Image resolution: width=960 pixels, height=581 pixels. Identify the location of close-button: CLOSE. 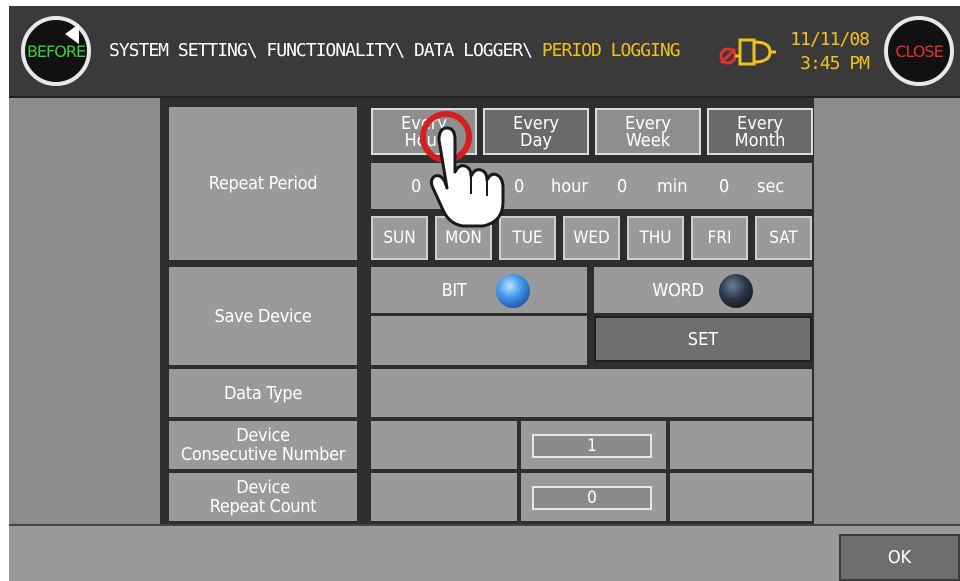
(919, 51).